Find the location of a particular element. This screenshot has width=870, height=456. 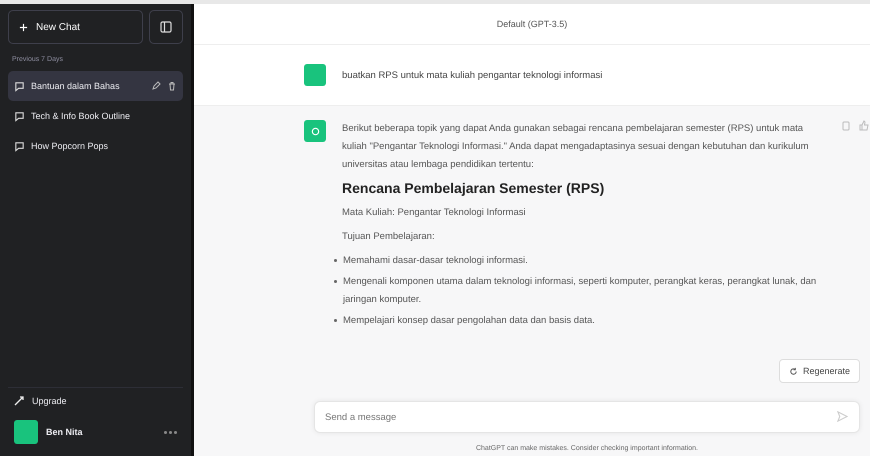

conversation-item: How Popcorn Pops is located at coordinates (95, 146).